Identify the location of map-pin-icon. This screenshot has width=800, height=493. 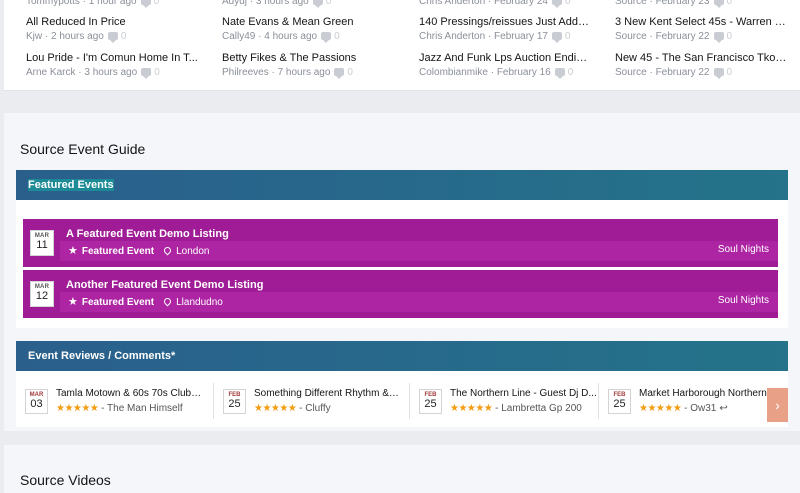
(167, 301).